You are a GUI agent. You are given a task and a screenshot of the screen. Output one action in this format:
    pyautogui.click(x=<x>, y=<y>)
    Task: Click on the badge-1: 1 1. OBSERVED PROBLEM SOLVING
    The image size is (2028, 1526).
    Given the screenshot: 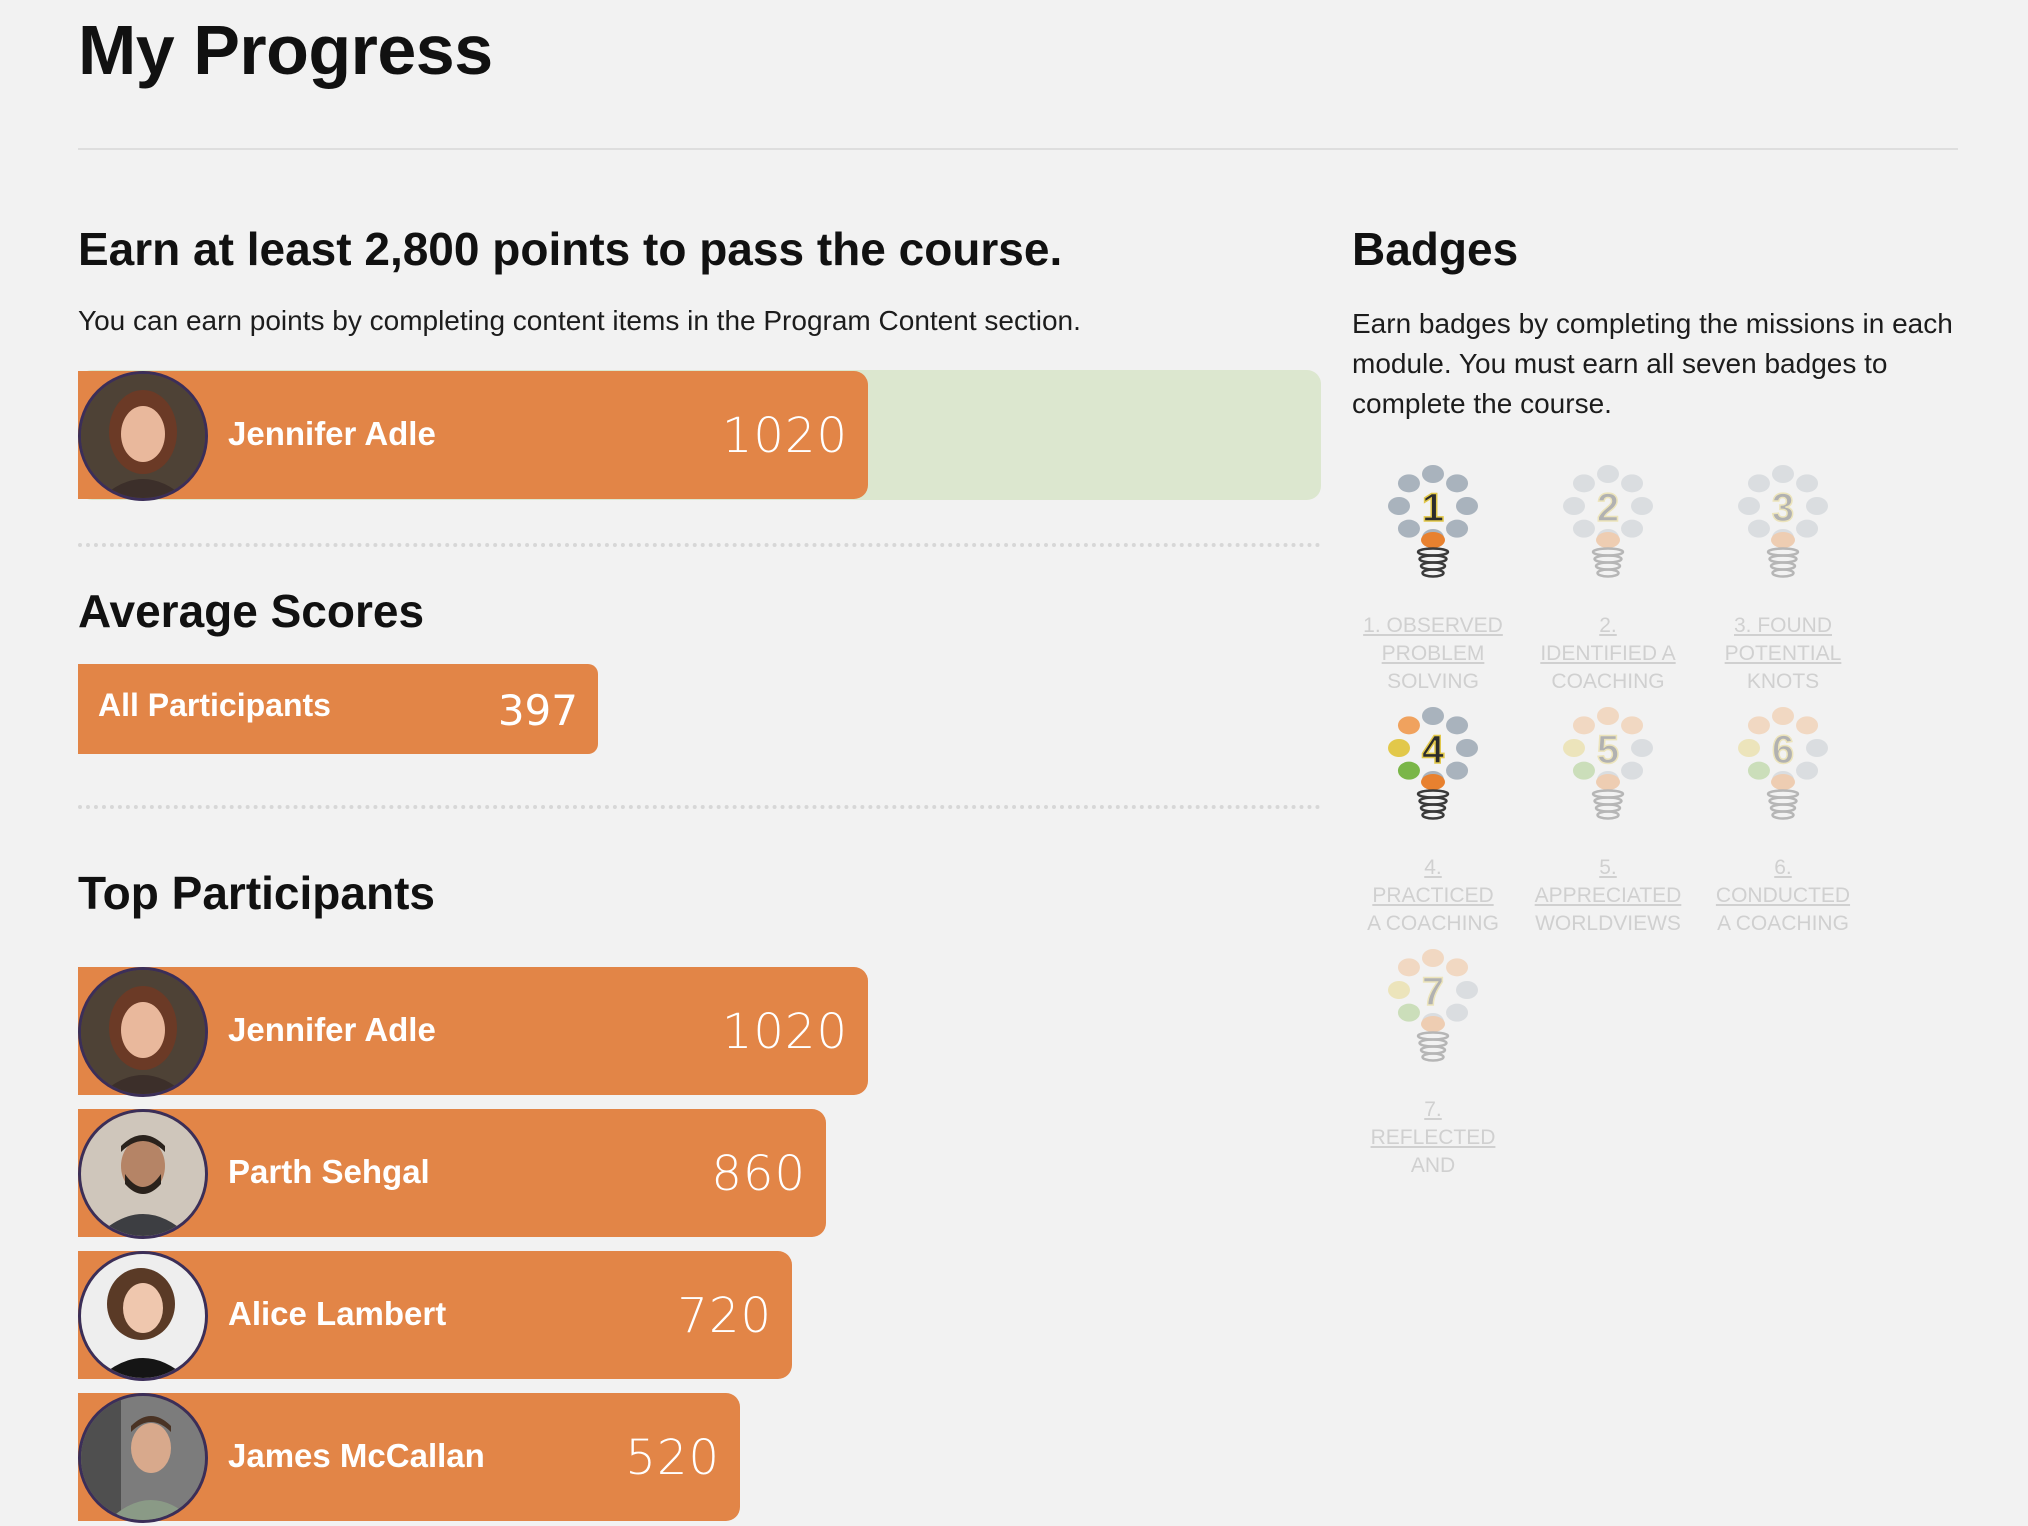 What is the action you would take?
    pyautogui.click(x=1433, y=580)
    